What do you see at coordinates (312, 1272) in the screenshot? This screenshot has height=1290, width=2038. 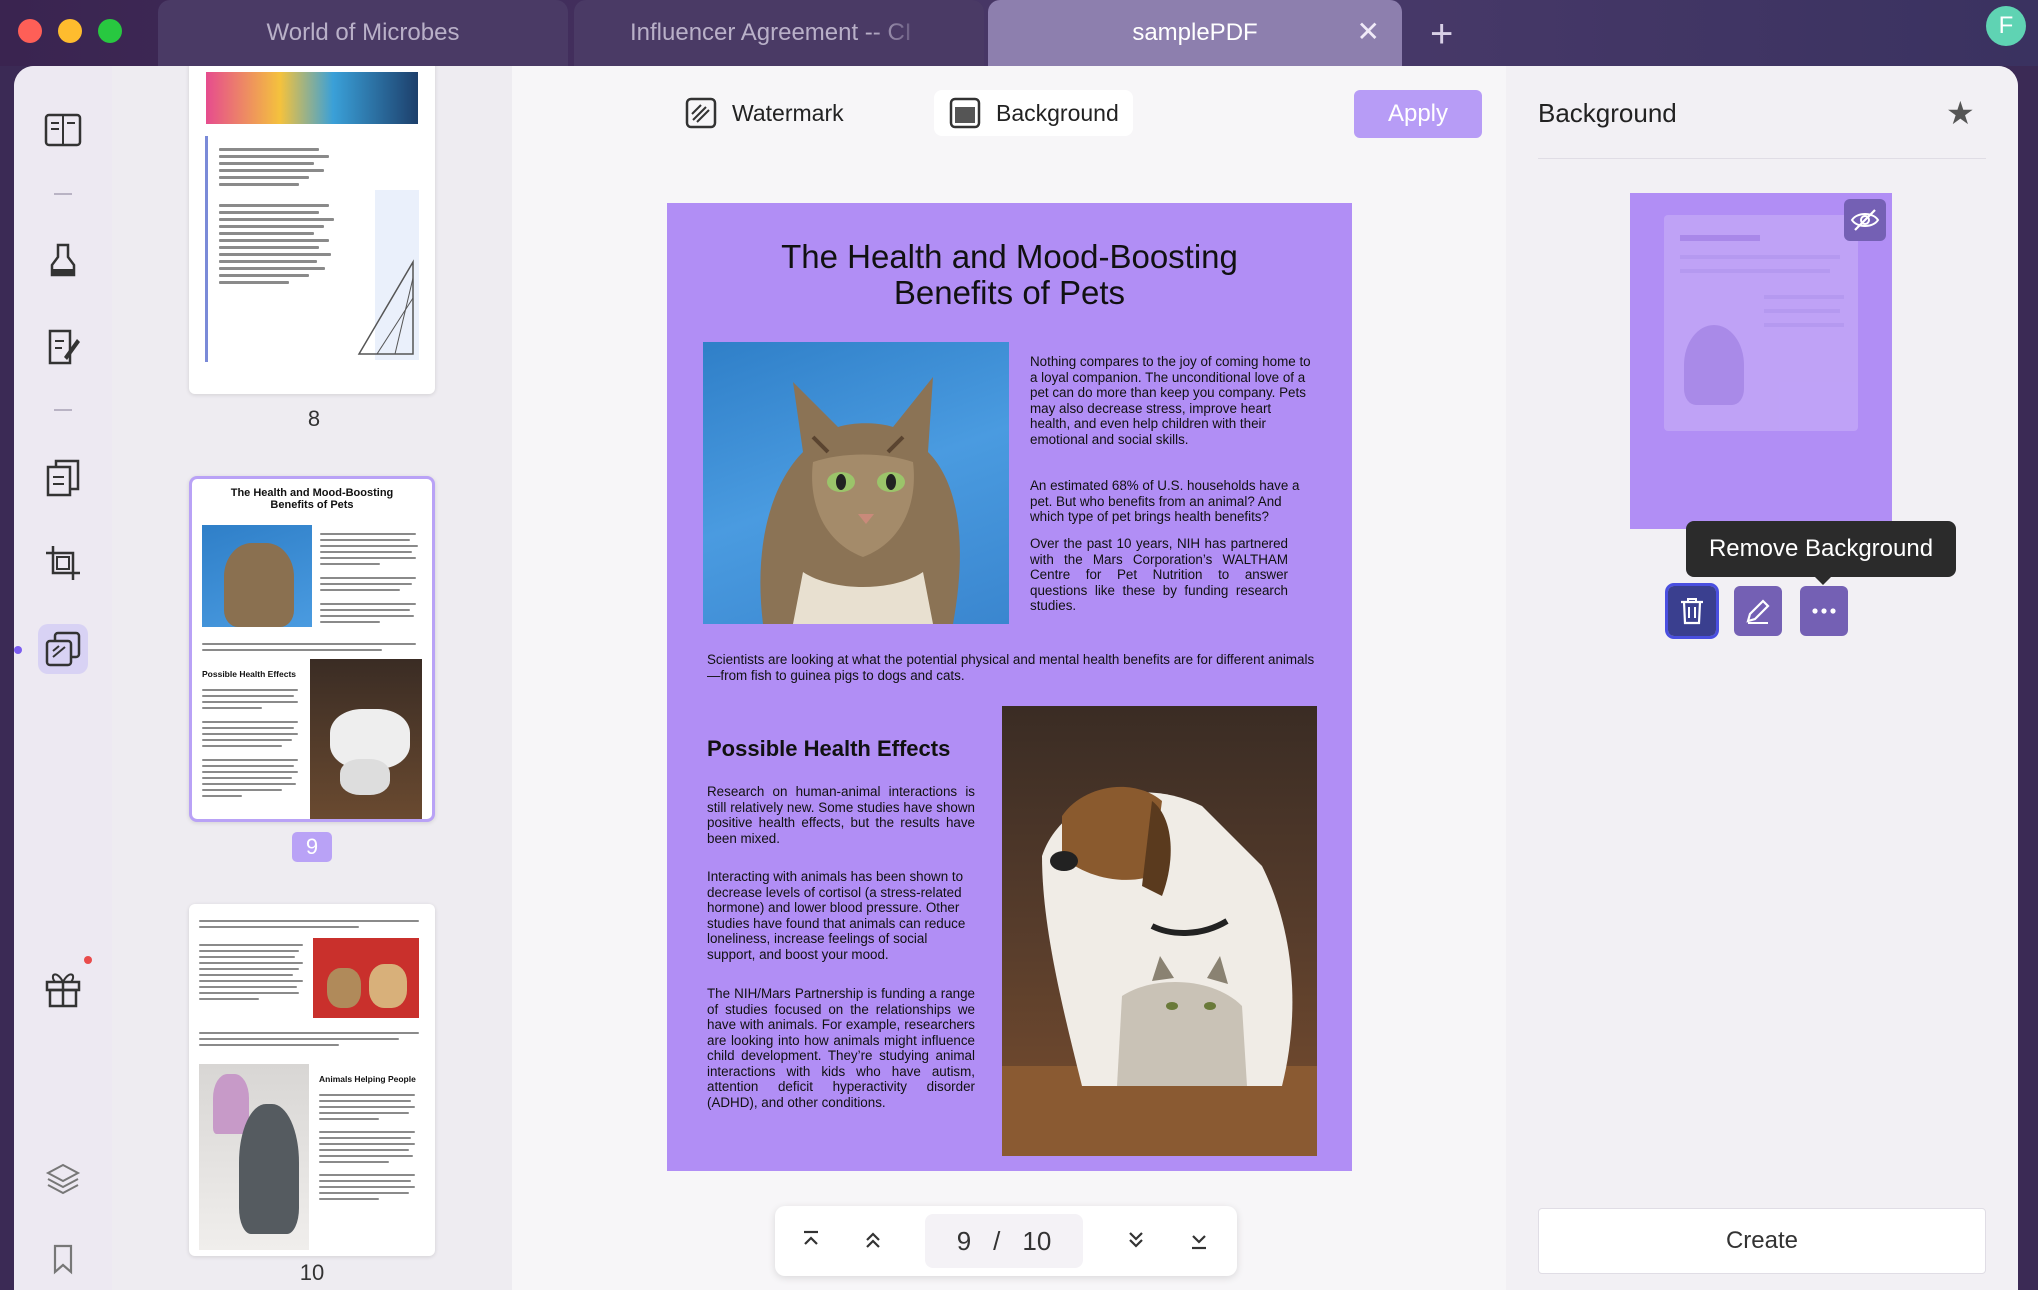 I see `thumbnail-page-number: 10` at bounding box center [312, 1272].